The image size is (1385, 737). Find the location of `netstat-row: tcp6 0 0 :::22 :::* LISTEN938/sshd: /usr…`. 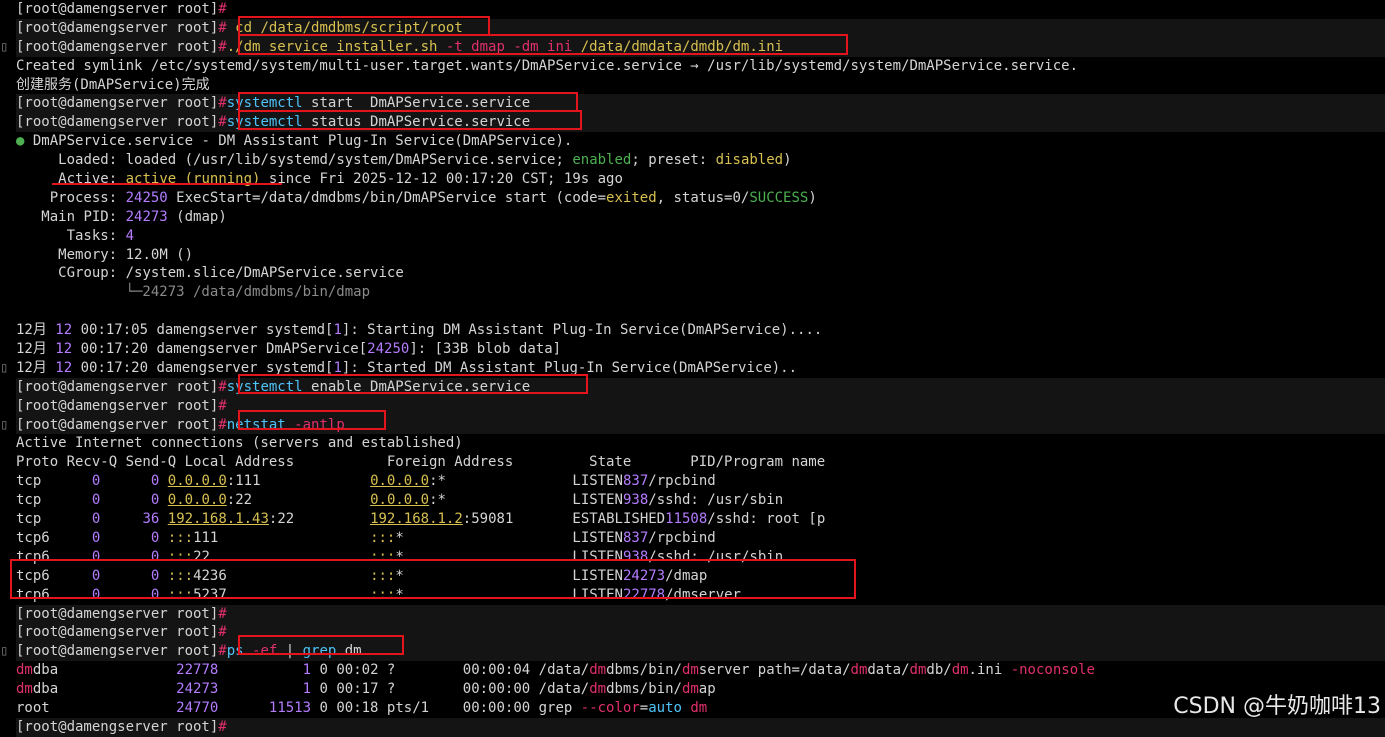

netstat-row: tcp6 0 0 :::22 :::* LISTEN938/sshd: /usr… is located at coordinates (400, 556).